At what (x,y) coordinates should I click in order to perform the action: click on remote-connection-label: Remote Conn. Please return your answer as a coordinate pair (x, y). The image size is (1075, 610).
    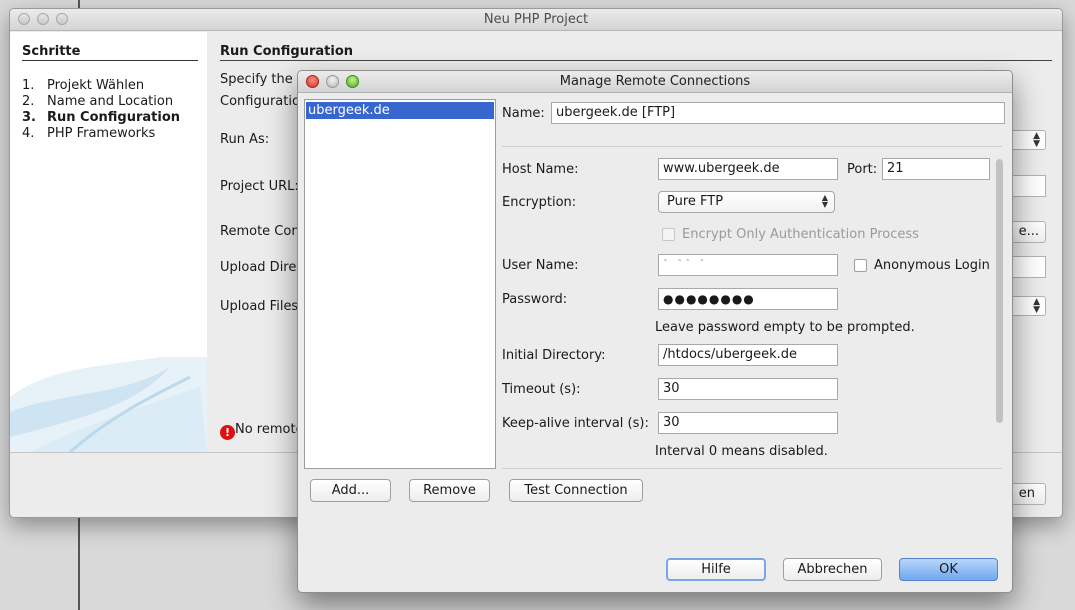
    Looking at the image, I should click on (264, 231).